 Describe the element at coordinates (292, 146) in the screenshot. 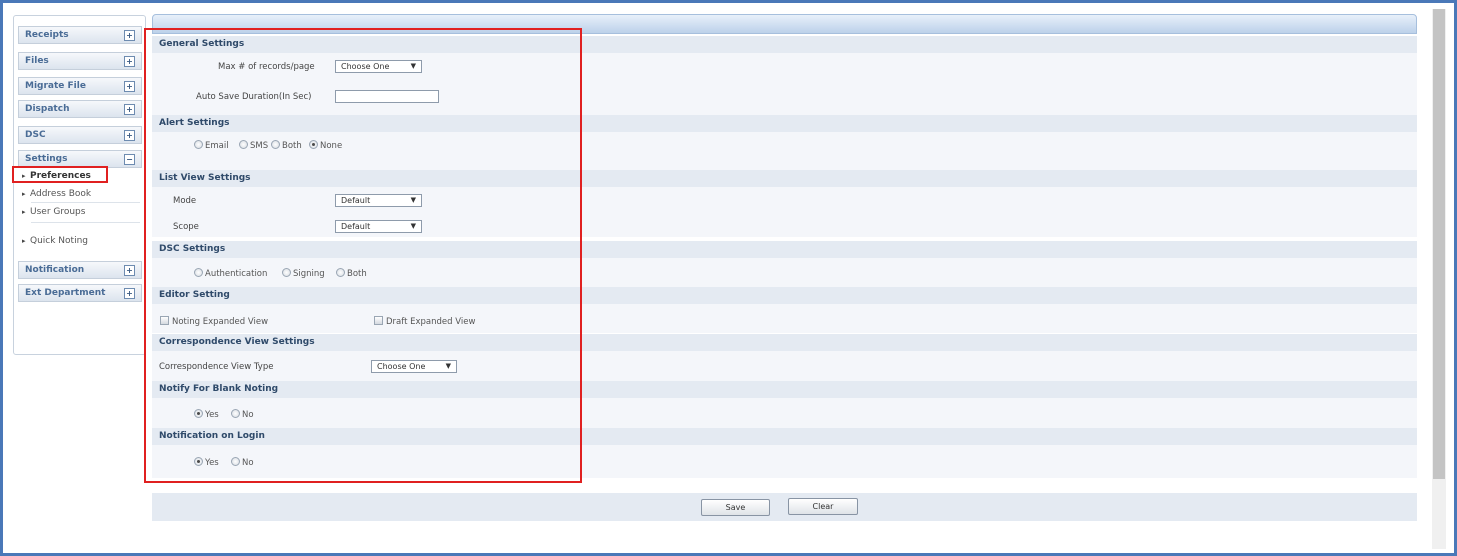

I see `alert-both-label: Both` at that location.